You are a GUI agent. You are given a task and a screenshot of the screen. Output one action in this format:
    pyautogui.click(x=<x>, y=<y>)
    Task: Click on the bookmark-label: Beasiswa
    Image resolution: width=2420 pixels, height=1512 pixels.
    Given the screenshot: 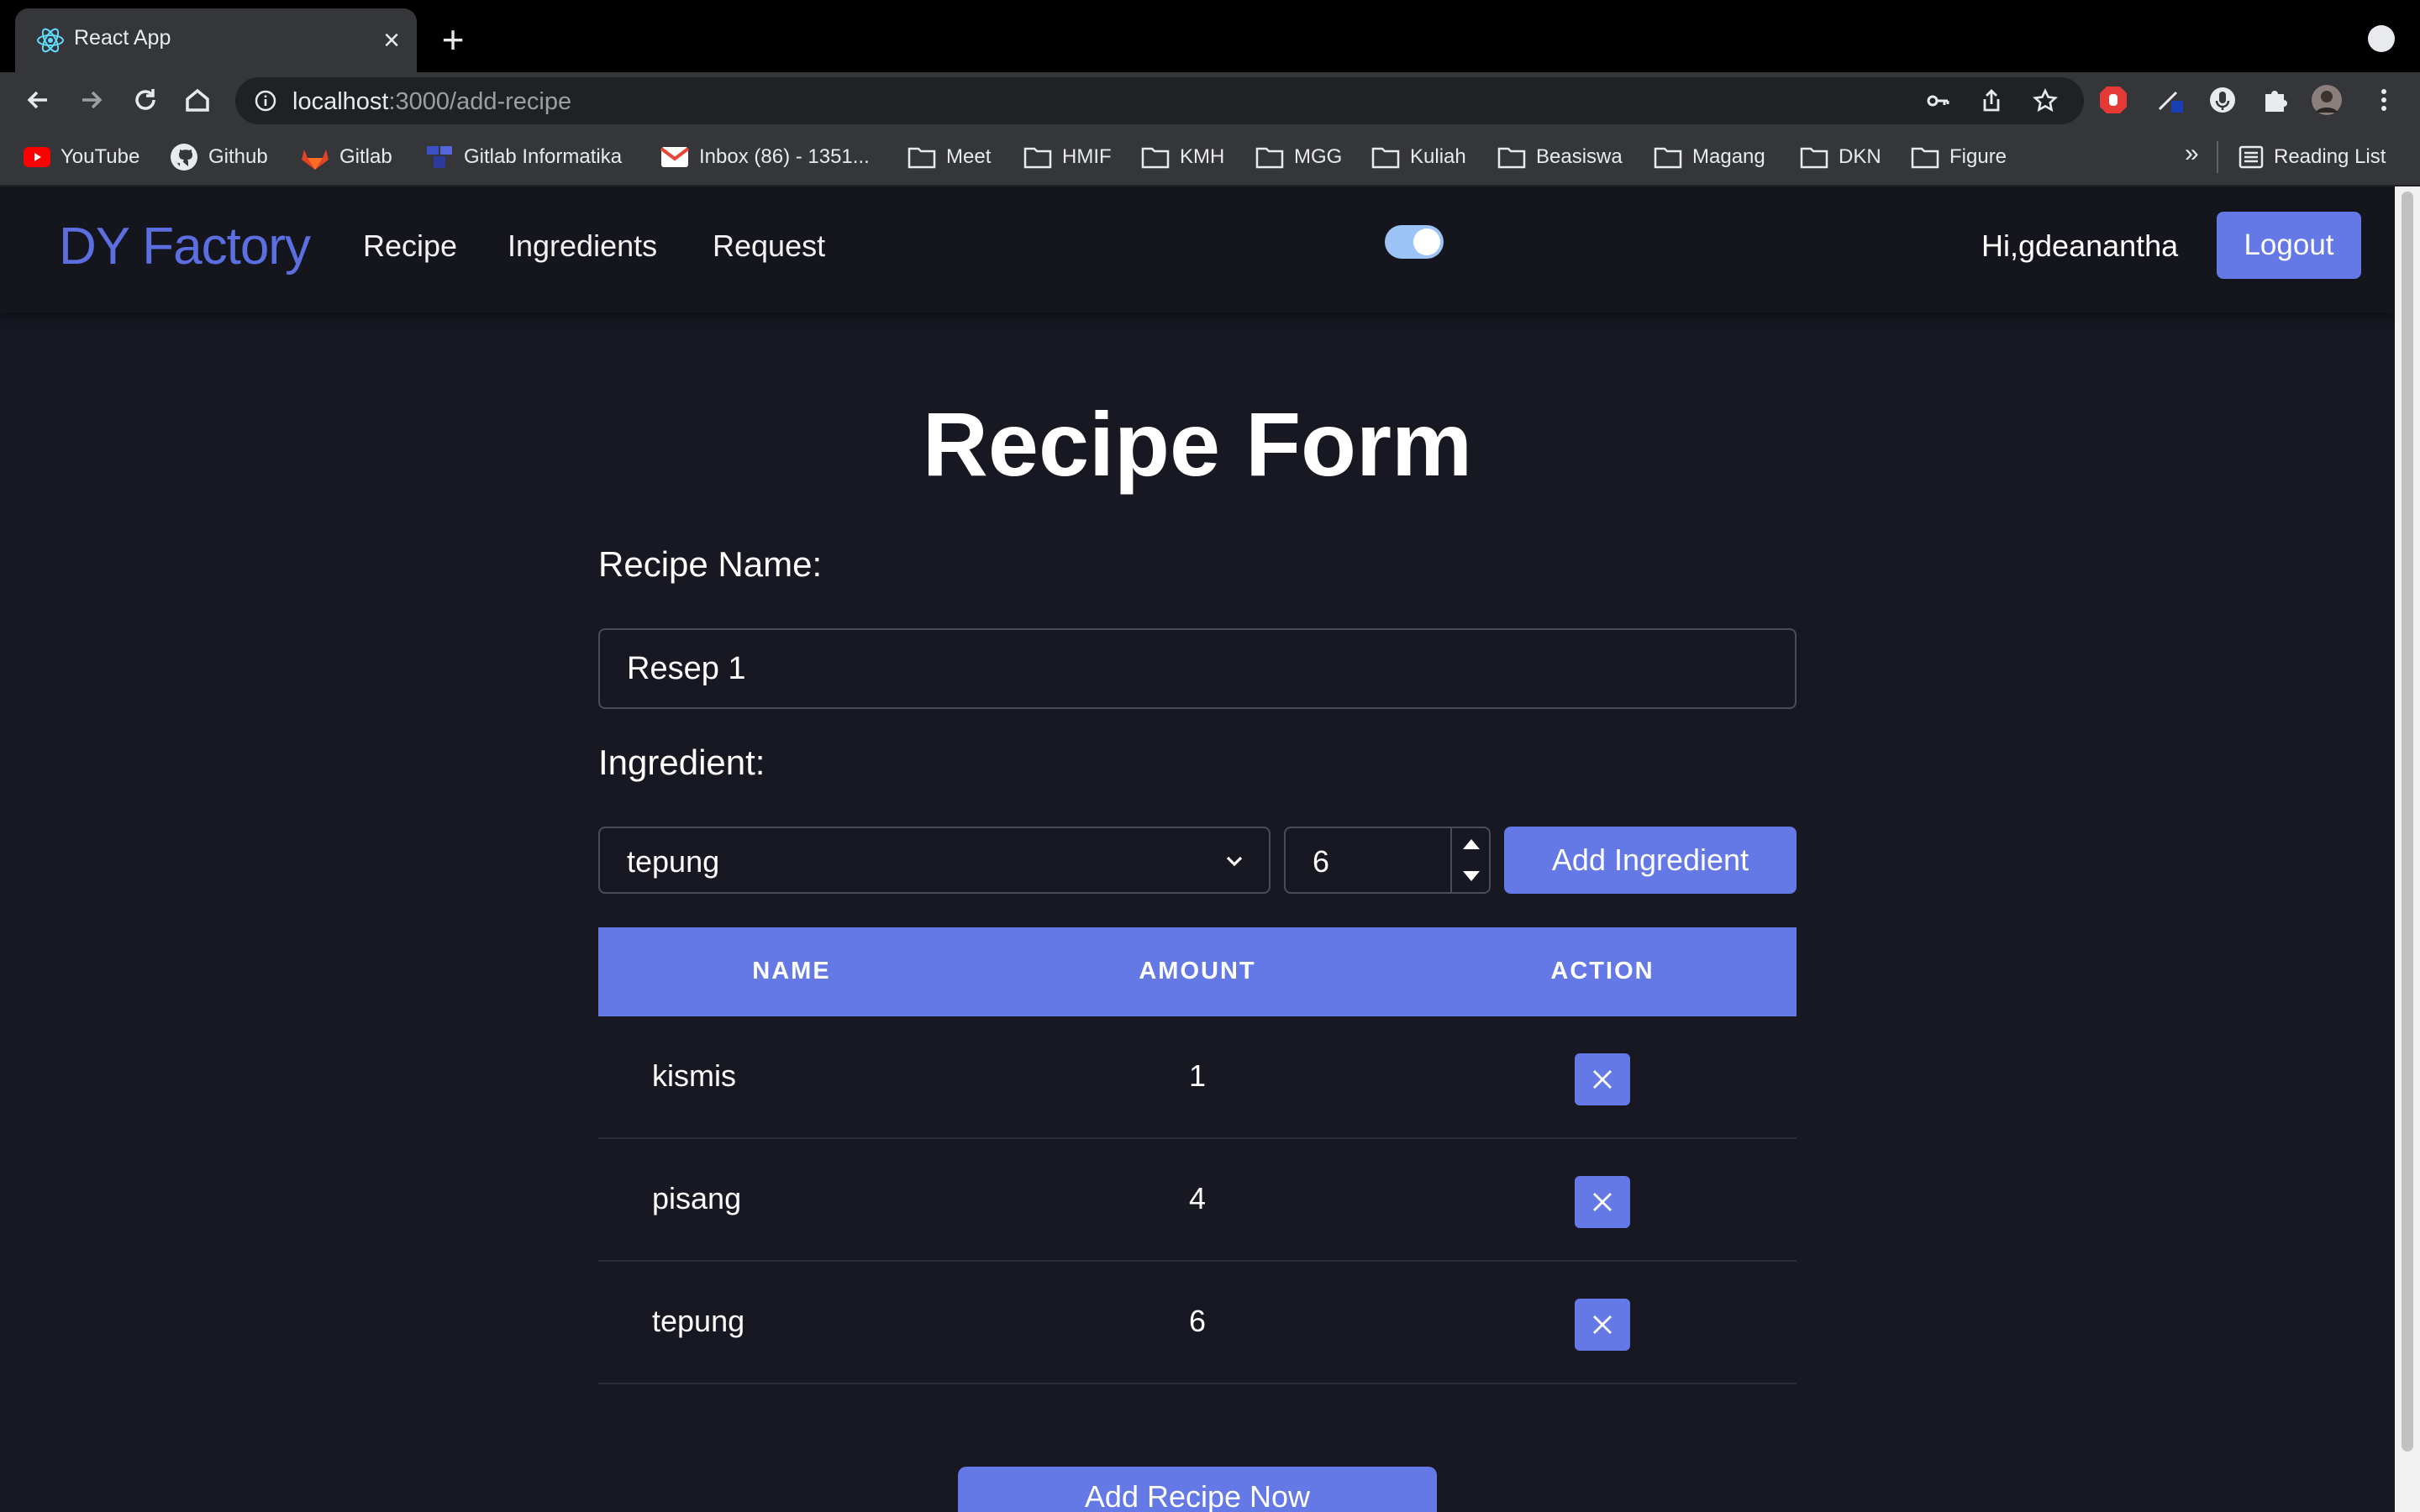 What is the action you would take?
    pyautogui.click(x=1579, y=156)
    